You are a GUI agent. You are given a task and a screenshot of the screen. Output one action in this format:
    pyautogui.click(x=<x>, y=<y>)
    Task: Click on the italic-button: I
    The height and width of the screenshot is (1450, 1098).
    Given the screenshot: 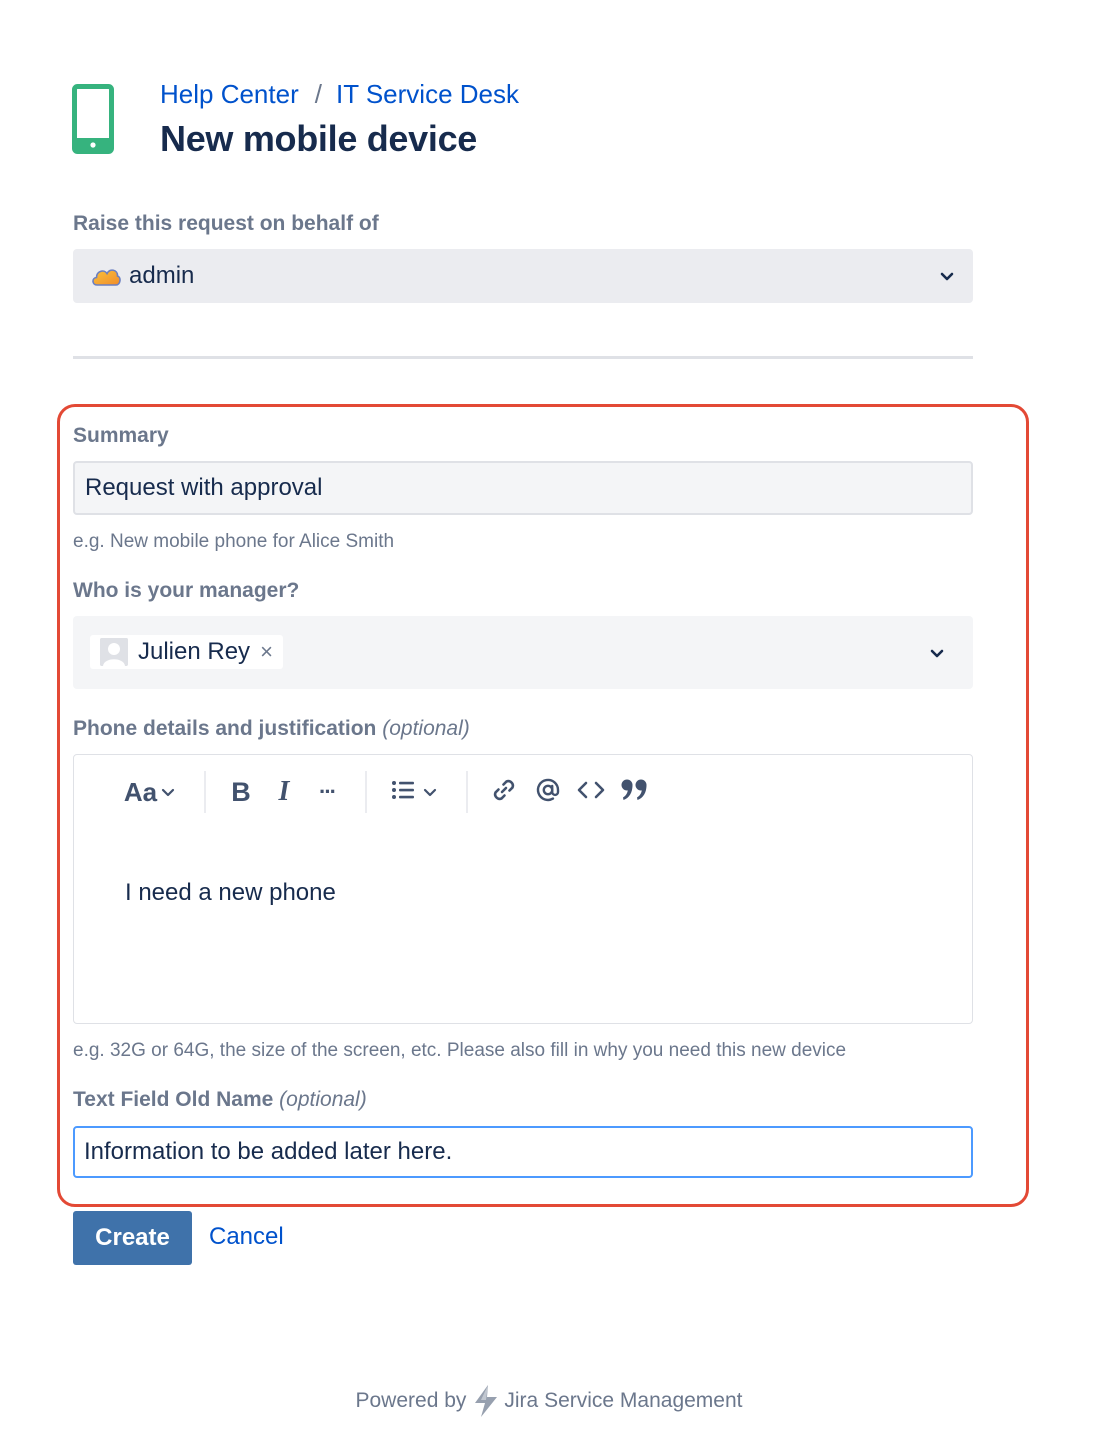 What is the action you would take?
    pyautogui.click(x=284, y=792)
    